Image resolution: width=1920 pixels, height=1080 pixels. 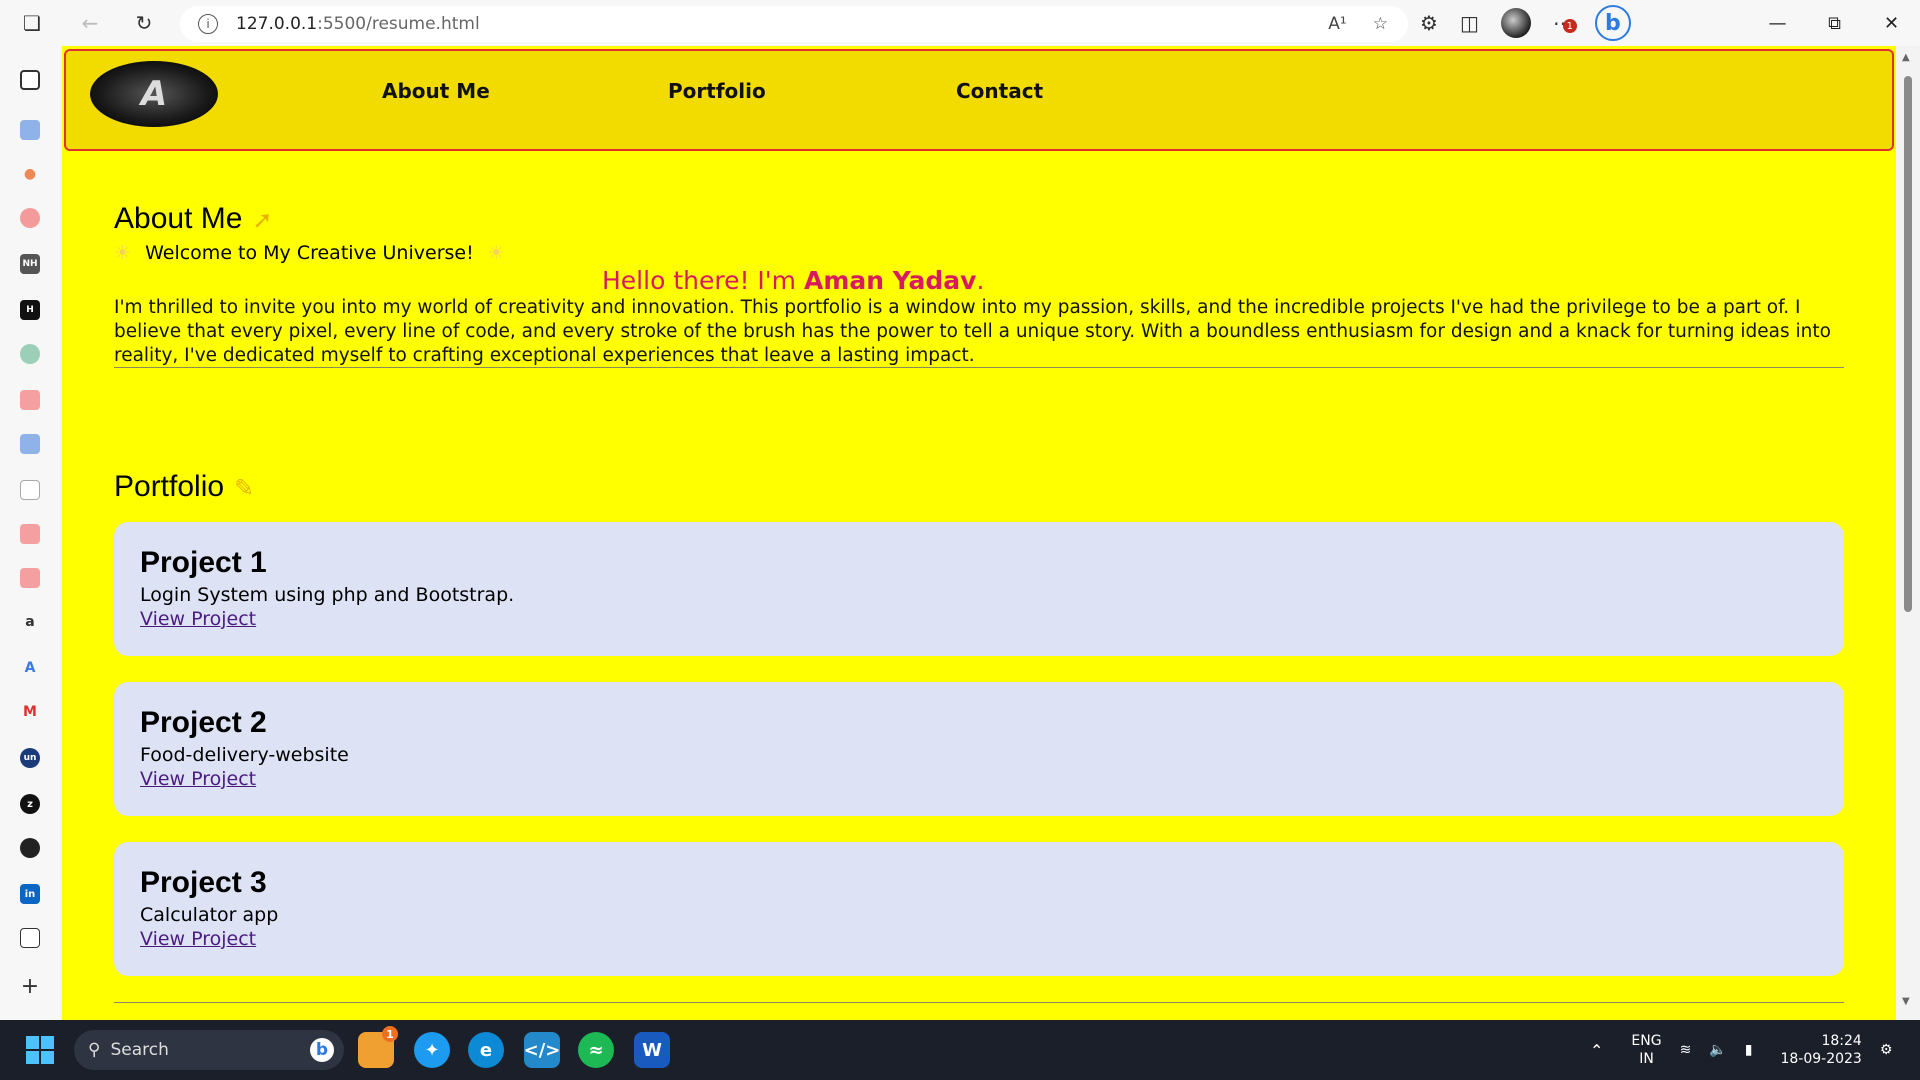 I want to click on profile-avatar, so click(x=1515, y=23).